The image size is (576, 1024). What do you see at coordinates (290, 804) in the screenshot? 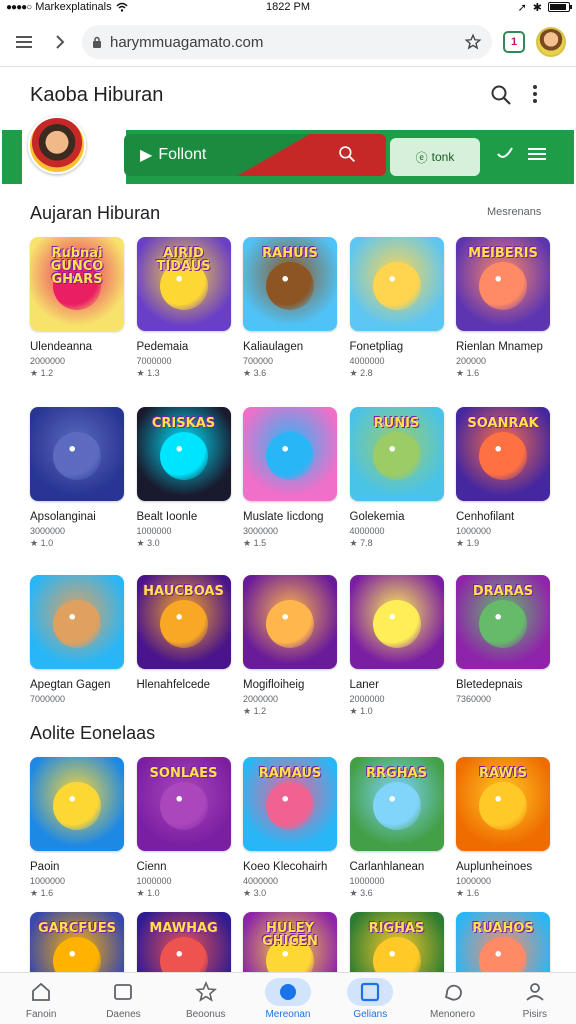
I see `game-thumbnail: RAMAUS` at bounding box center [290, 804].